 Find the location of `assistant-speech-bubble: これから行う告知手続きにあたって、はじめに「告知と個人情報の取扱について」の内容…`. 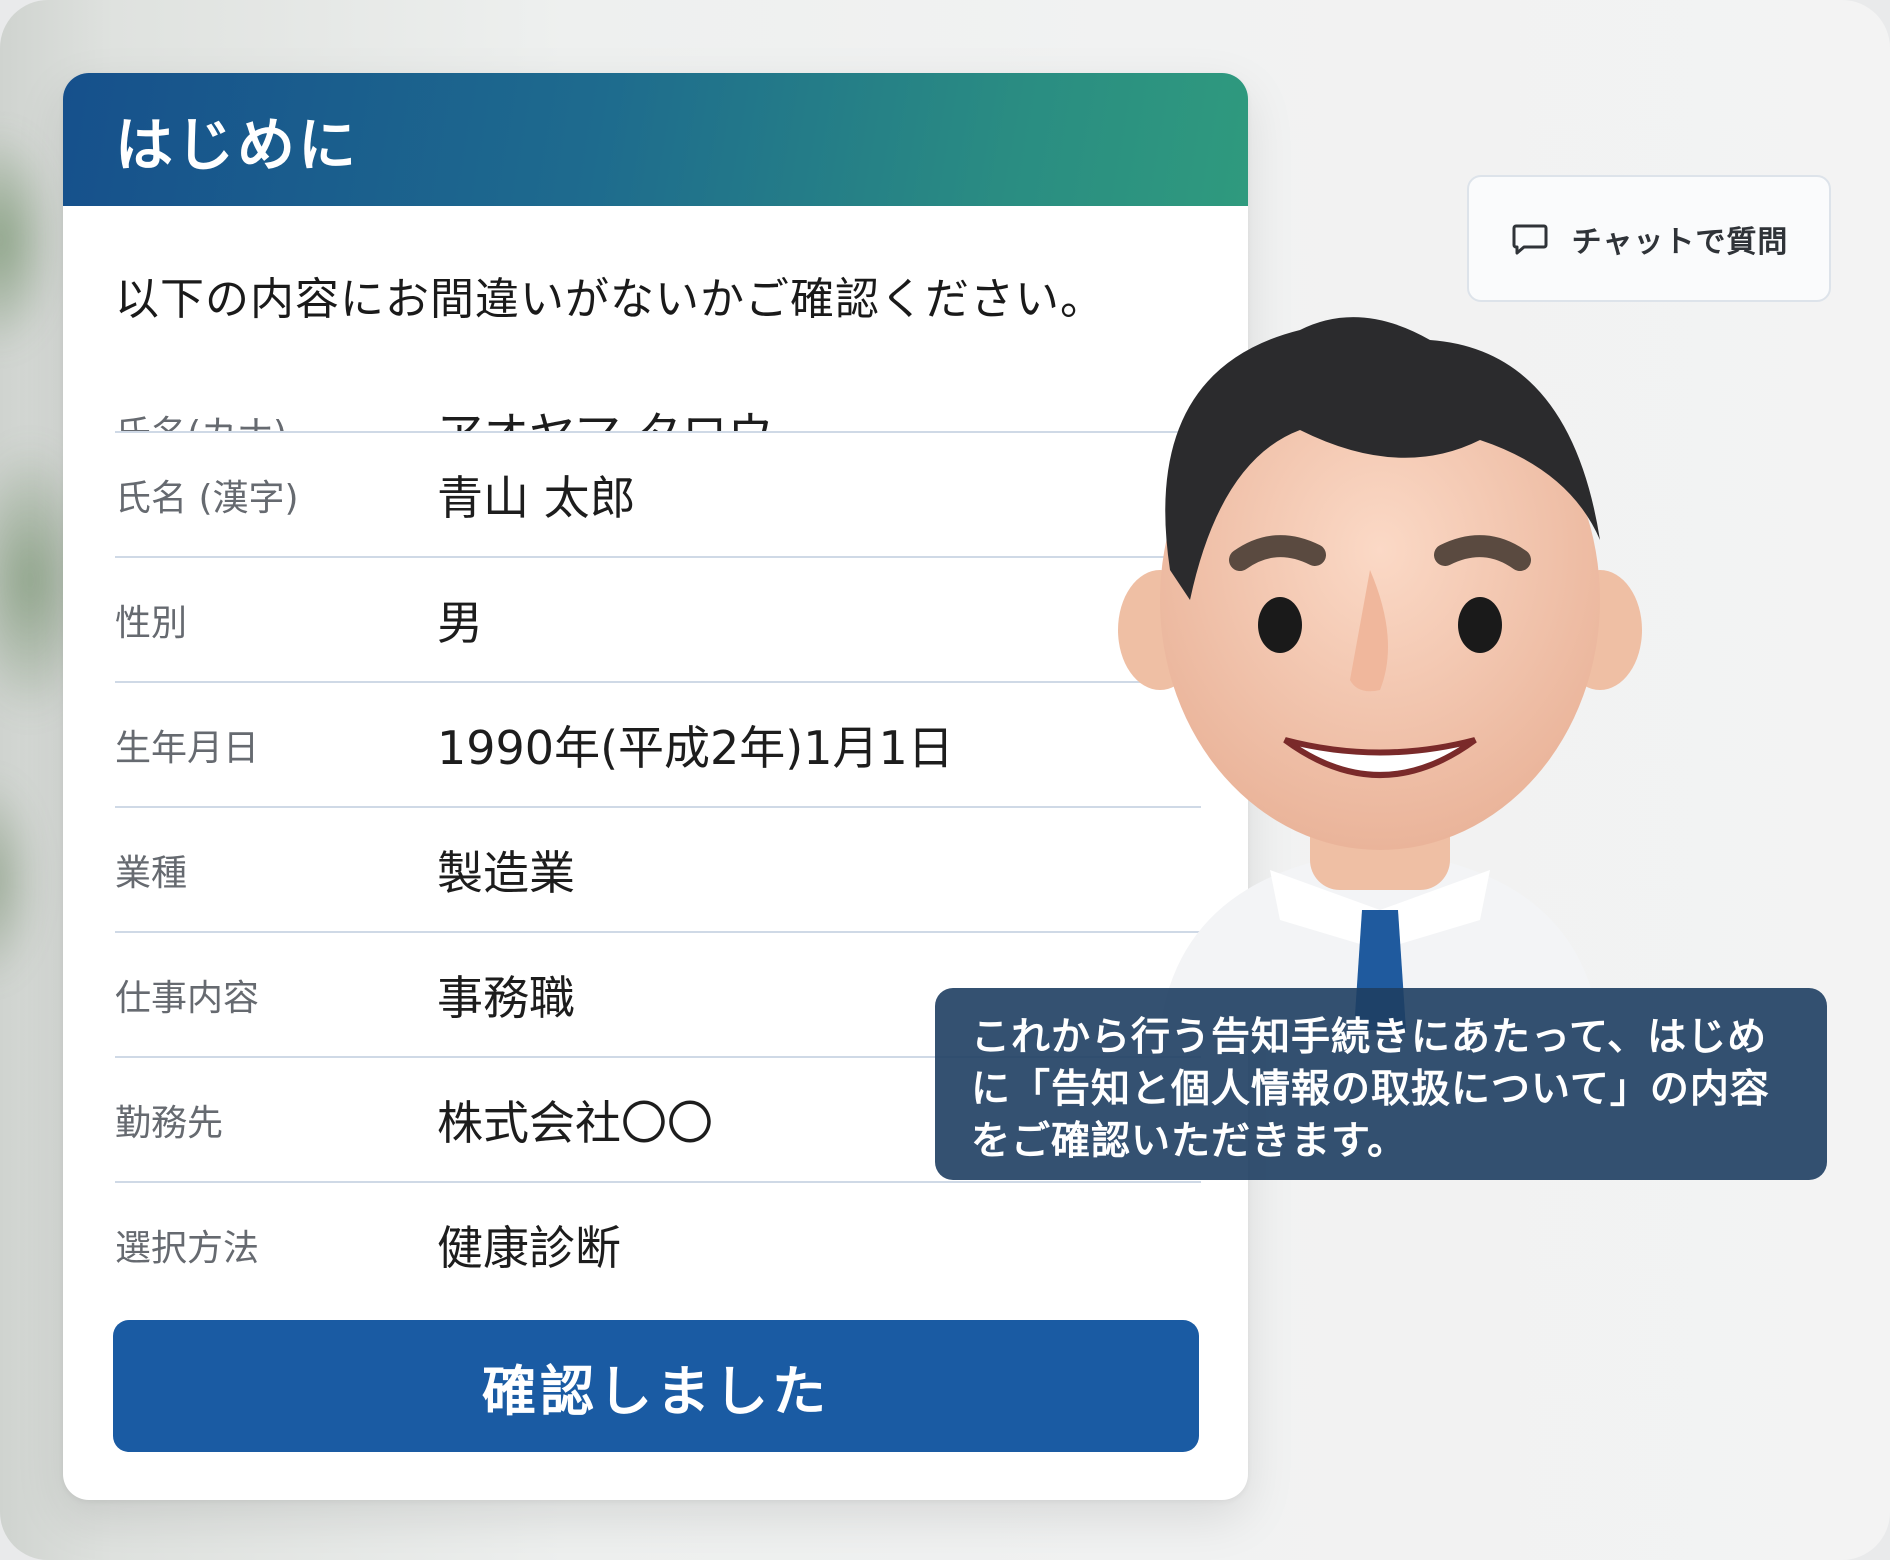

assistant-speech-bubble: これから行う告知手続きにあたって、はじめに「告知と個人情報の取扱について」の内容… is located at coordinates (1381, 1084).